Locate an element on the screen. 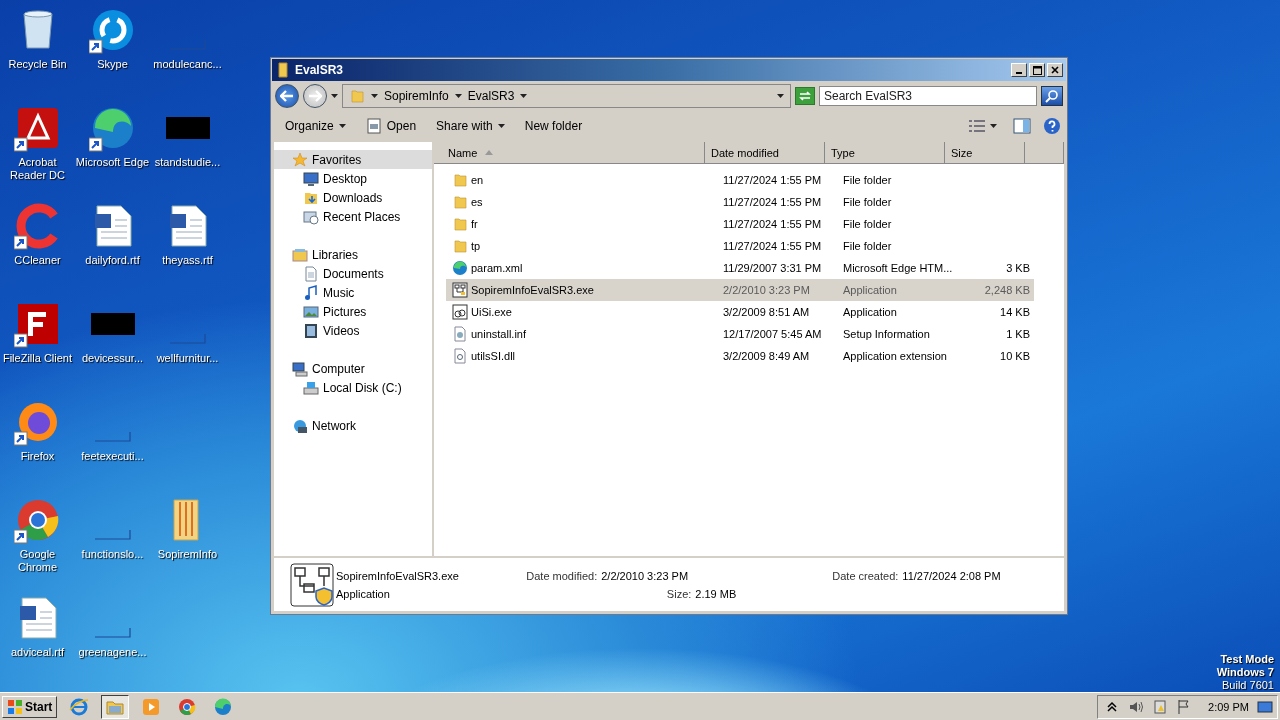 The image size is (1280, 720). clock: 2:09 PM is located at coordinates (1228, 706).